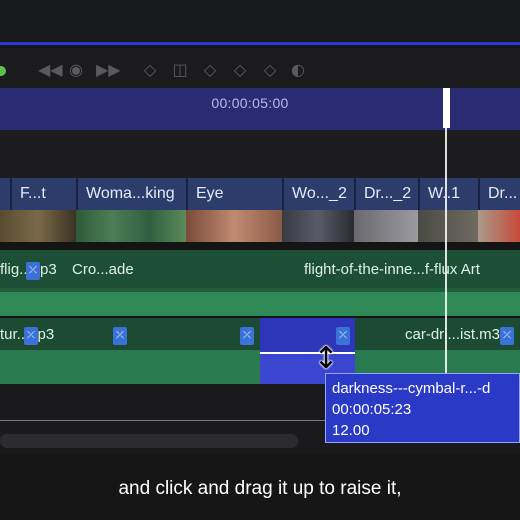 The width and height of the screenshot is (520, 520). Describe the element at coordinates (162, 420) in the screenshot. I see `divider` at that location.